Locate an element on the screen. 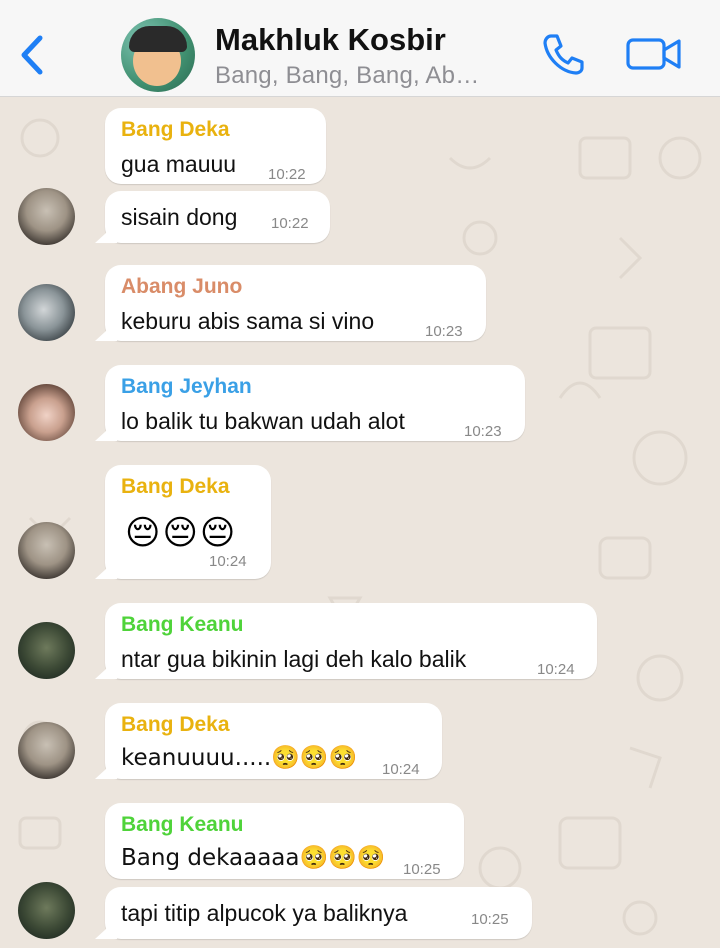 This screenshot has width=720, height=948. message-text: tapi titip alpucok ya baliknya is located at coordinates (264, 913).